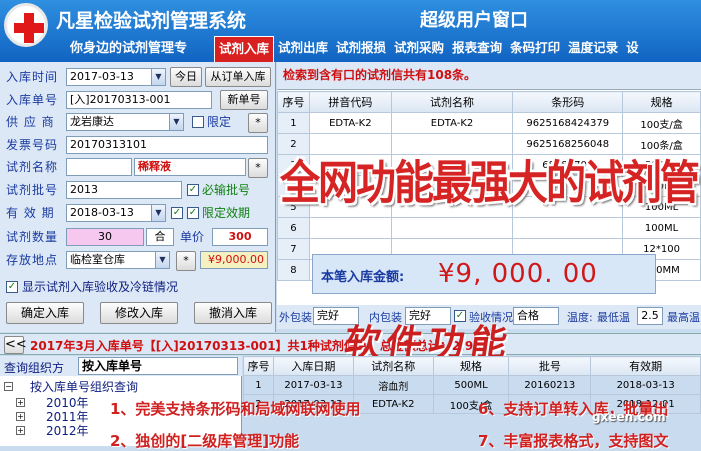  What do you see at coordinates (8, 386) in the screenshot?
I see `collapse-icon: −` at bounding box center [8, 386].